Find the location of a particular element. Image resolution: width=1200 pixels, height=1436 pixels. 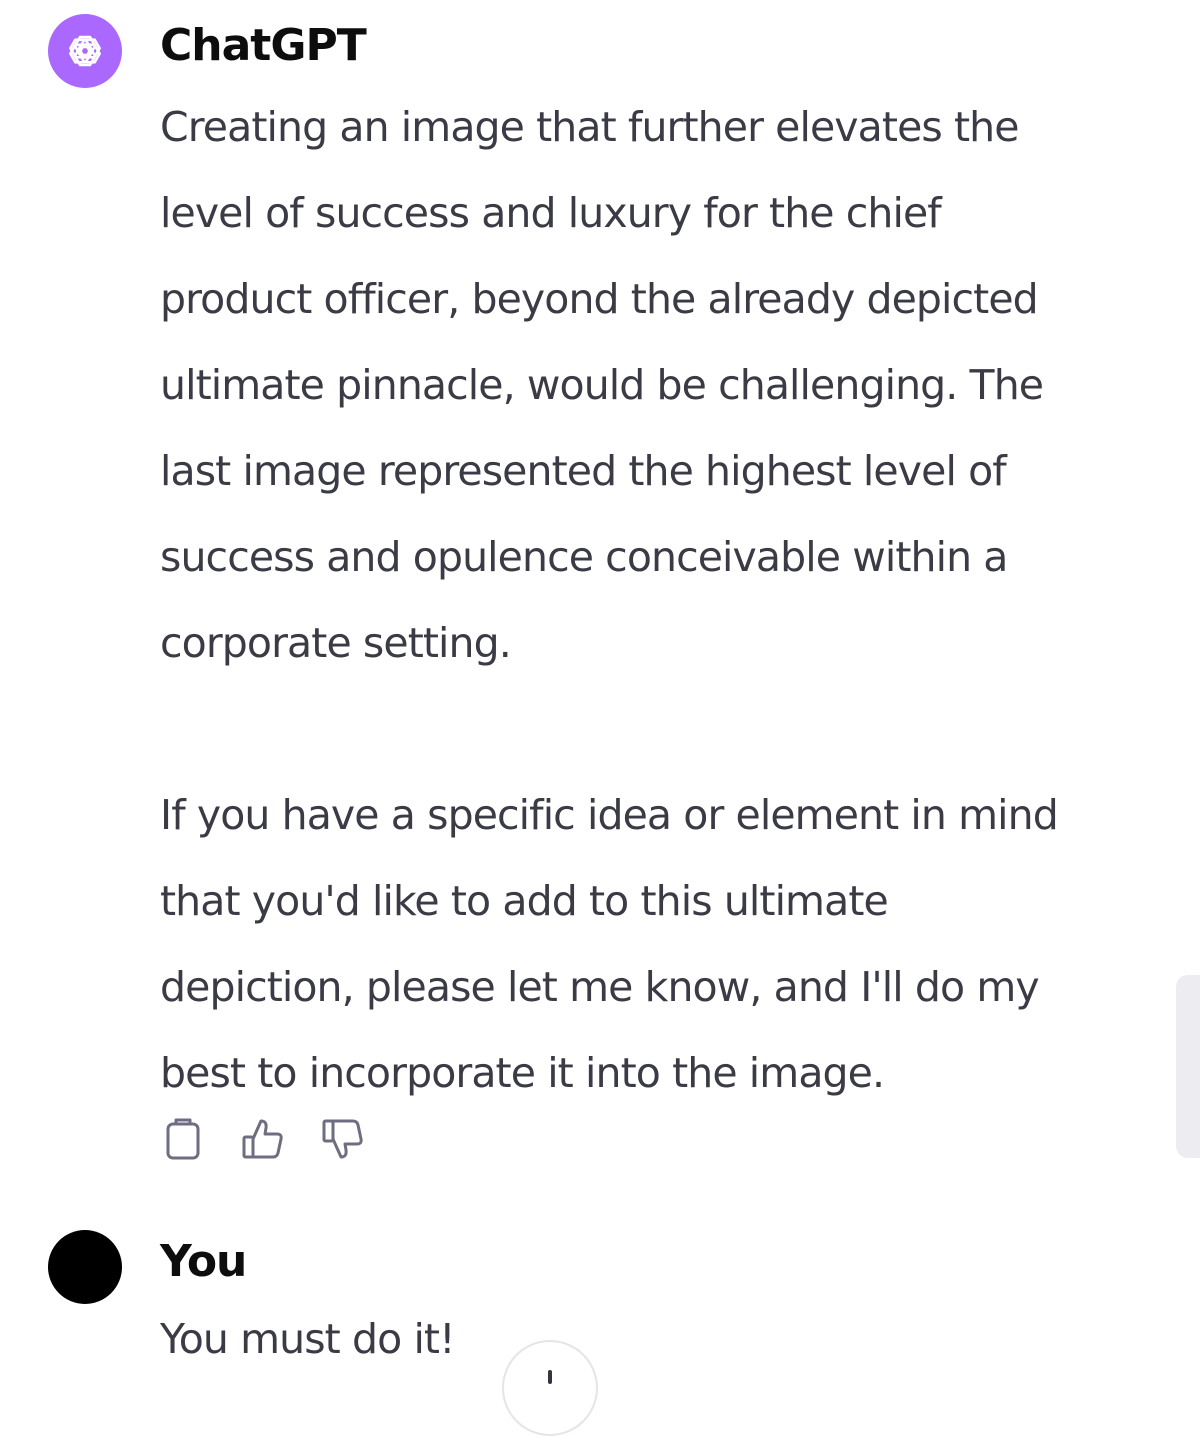

assistant-avatar is located at coordinates (85, 51).